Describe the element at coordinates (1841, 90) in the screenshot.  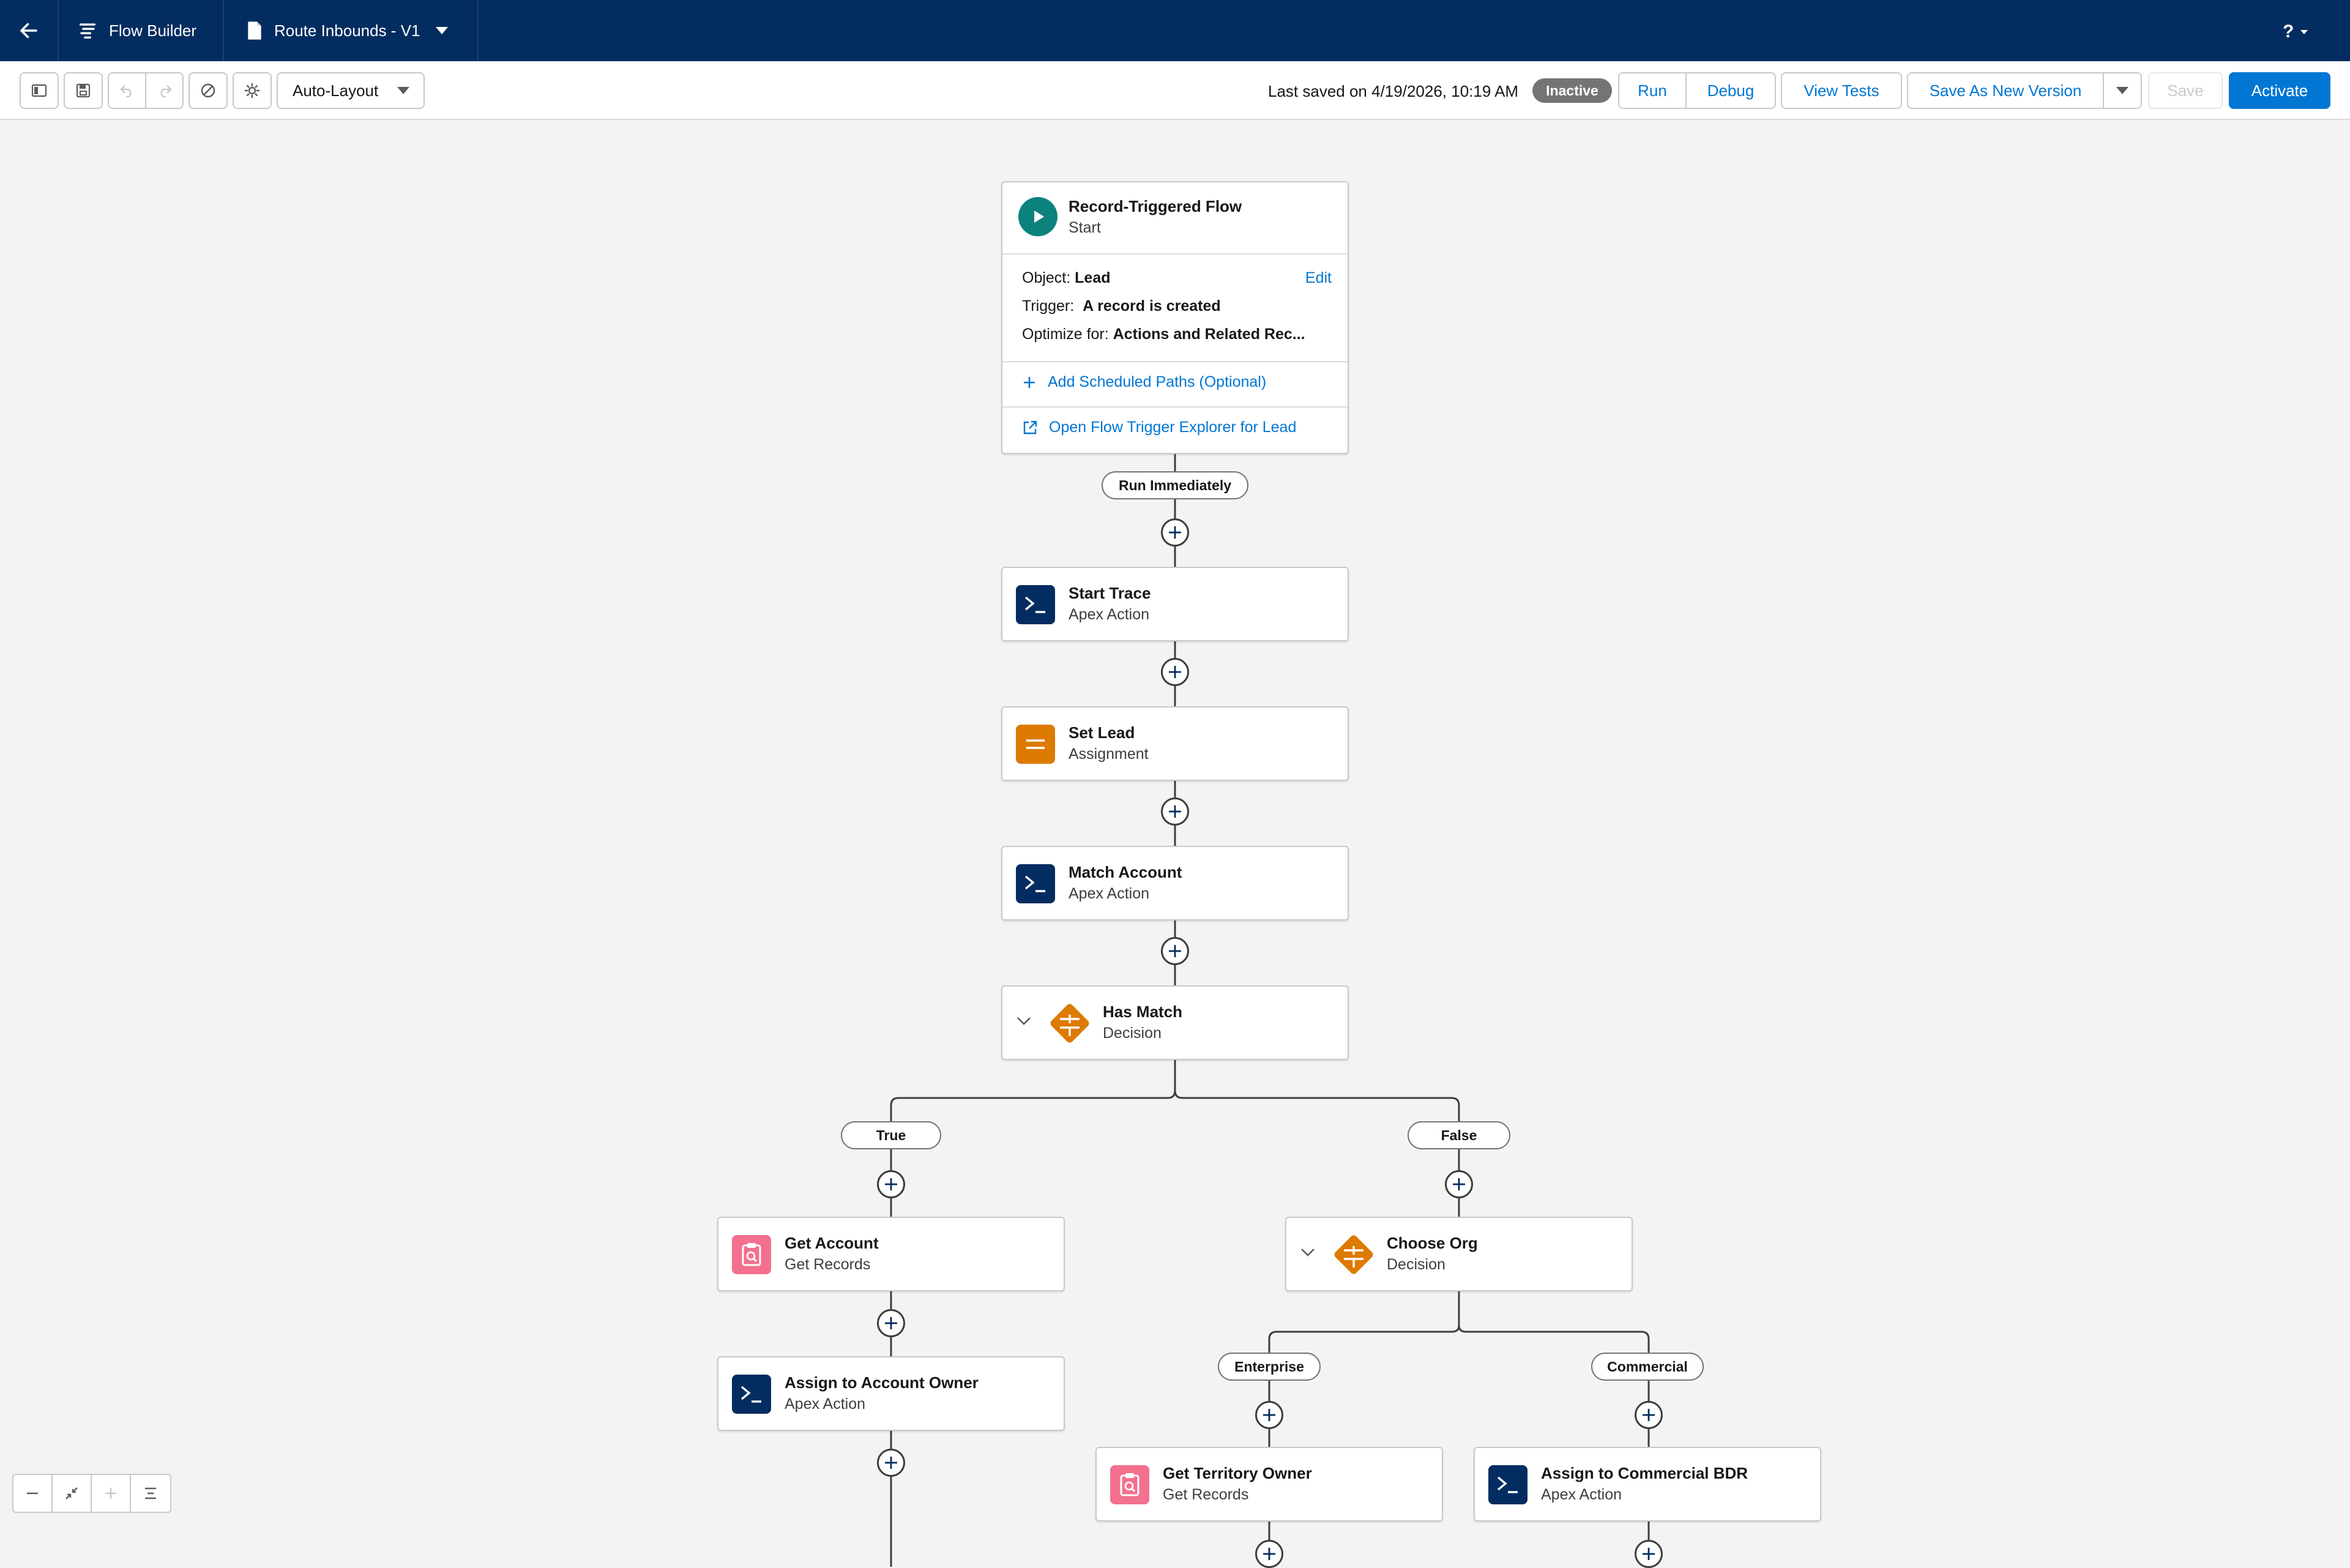
I see `view-tests-button: View Tests` at that location.